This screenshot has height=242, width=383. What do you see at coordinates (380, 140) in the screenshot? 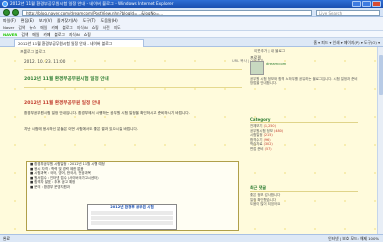
I see `vertical-scrollbar` at bounding box center [380, 140].